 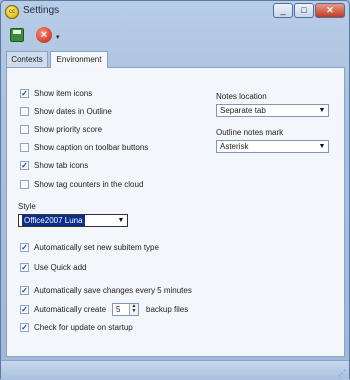 I want to click on cancel-icon: ×, so click(x=44, y=35).